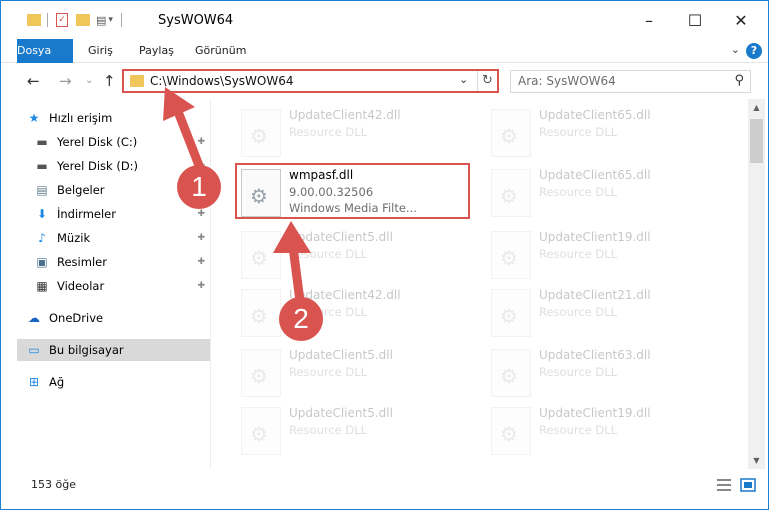  I want to click on properties-icon: ✓, so click(62, 20).